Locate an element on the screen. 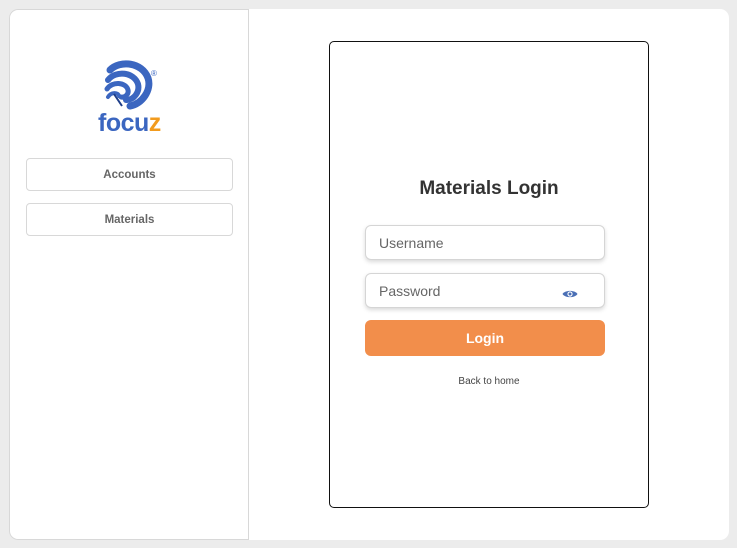 The width and height of the screenshot is (737, 548). back-to-home-link: Back to home is located at coordinates (489, 381).